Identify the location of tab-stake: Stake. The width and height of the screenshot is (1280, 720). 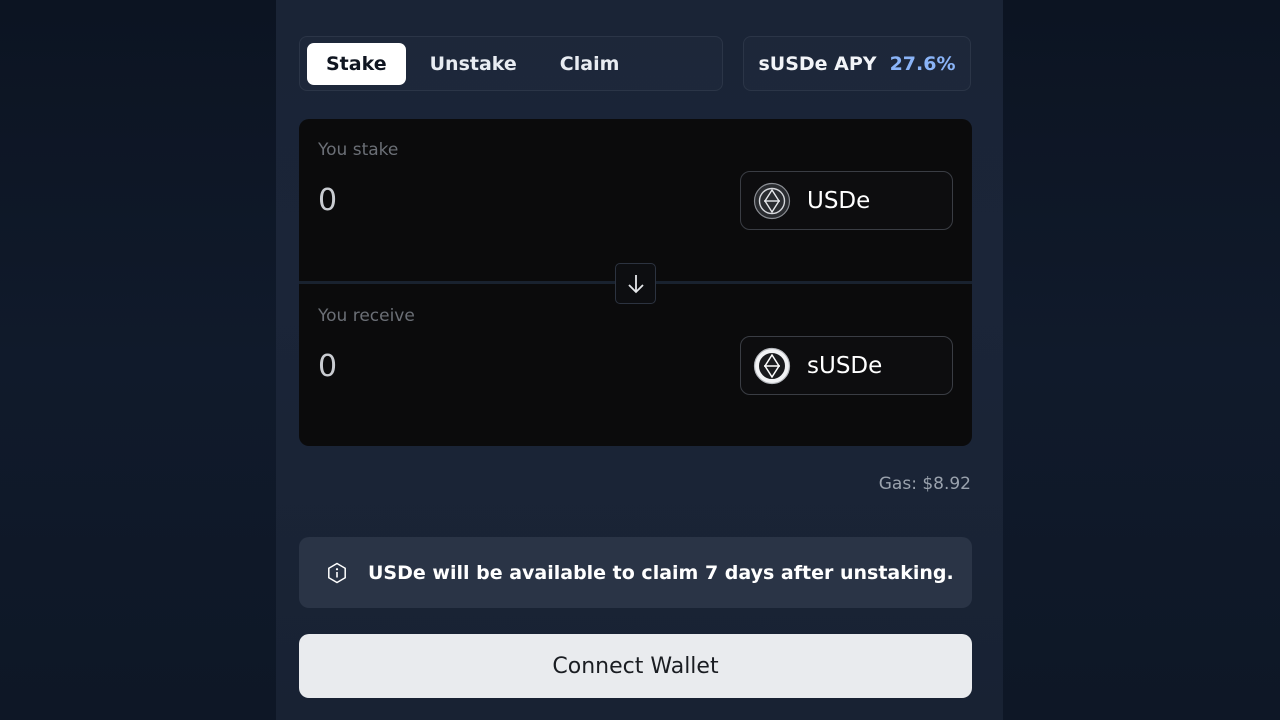
(356, 63).